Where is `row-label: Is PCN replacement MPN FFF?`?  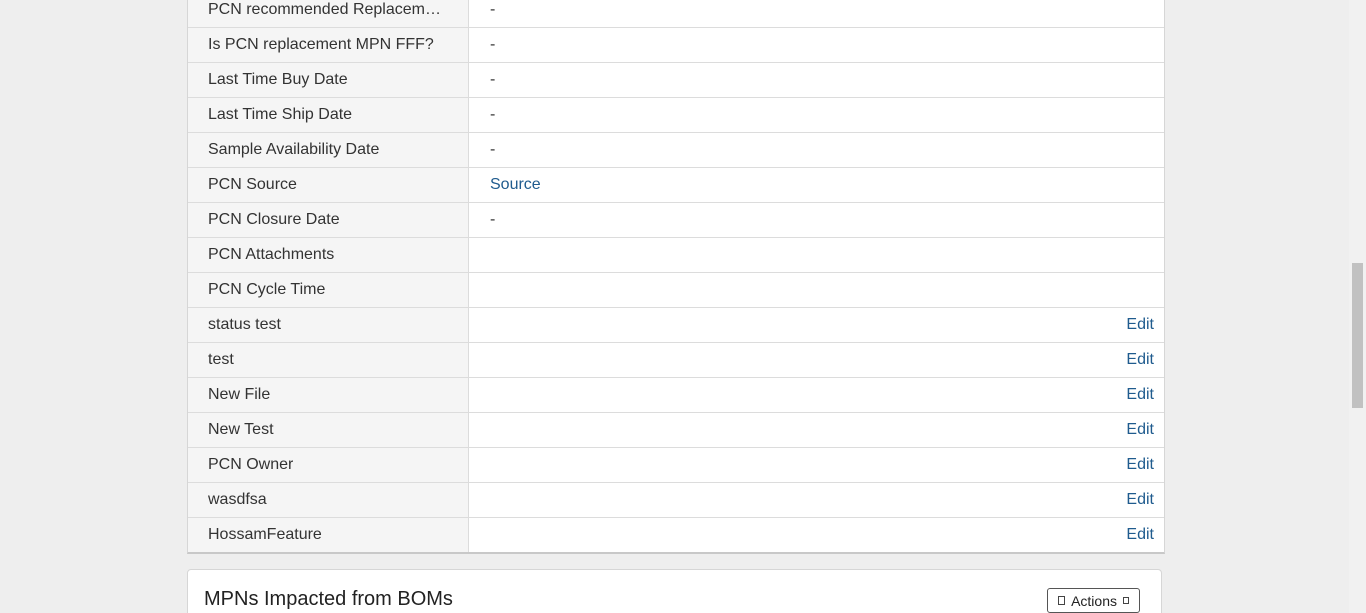 row-label: Is PCN replacement MPN FFF? is located at coordinates (328, 45).